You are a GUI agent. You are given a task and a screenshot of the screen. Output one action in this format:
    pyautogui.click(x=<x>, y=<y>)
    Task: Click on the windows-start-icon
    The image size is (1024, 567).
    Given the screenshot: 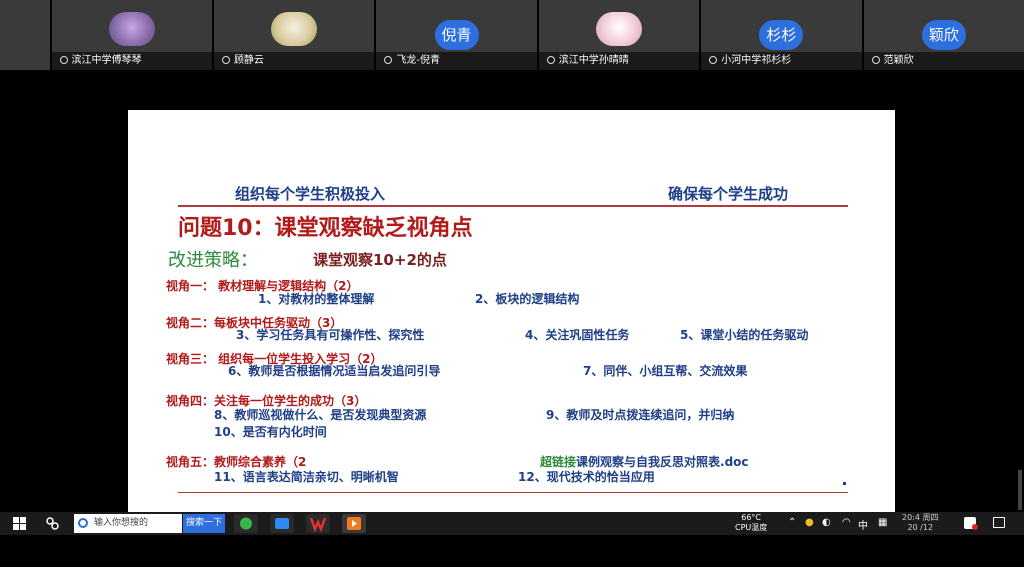 What is the action you would take?
    pyautogui.click(x=19, y=523)
    